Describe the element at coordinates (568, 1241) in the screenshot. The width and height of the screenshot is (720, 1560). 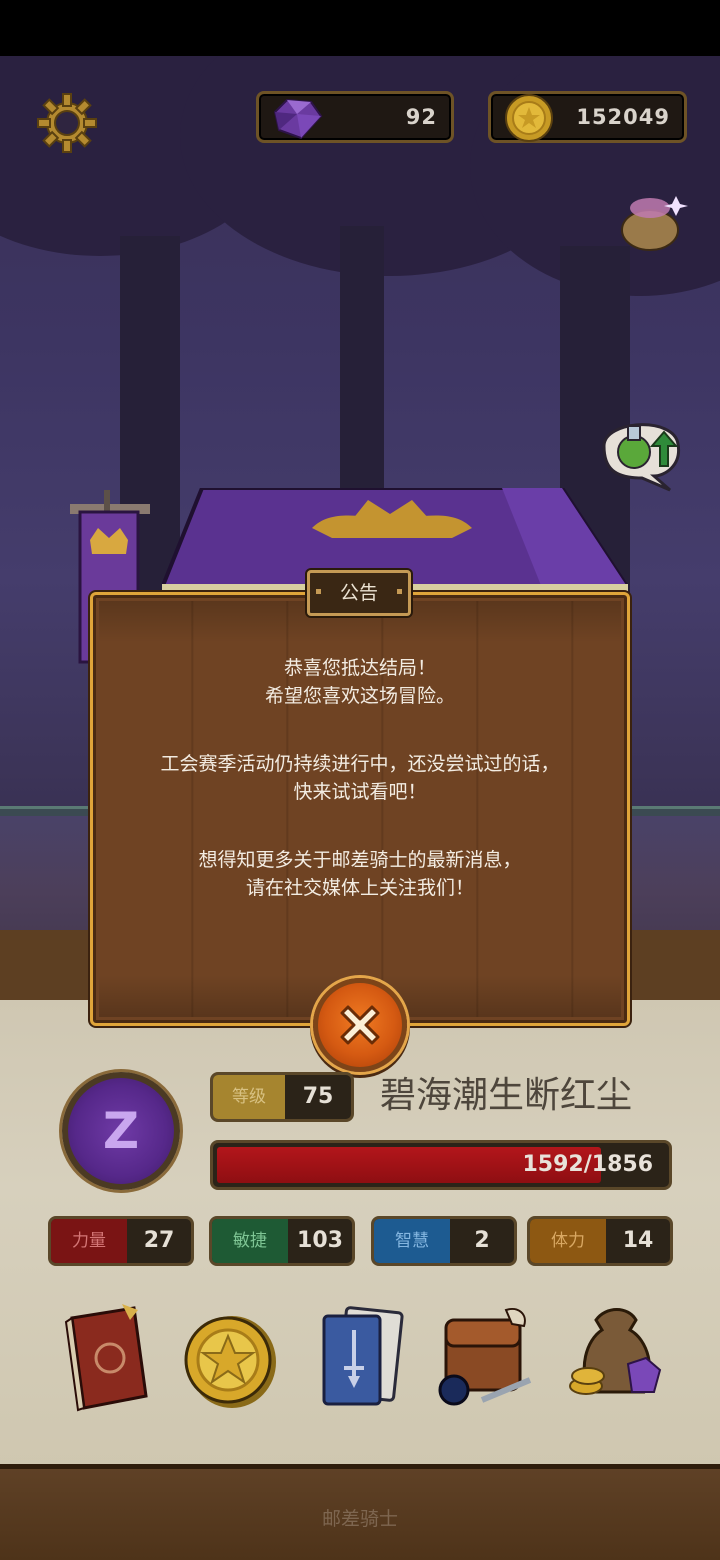
I see `vitality-label: 体力` at that location.